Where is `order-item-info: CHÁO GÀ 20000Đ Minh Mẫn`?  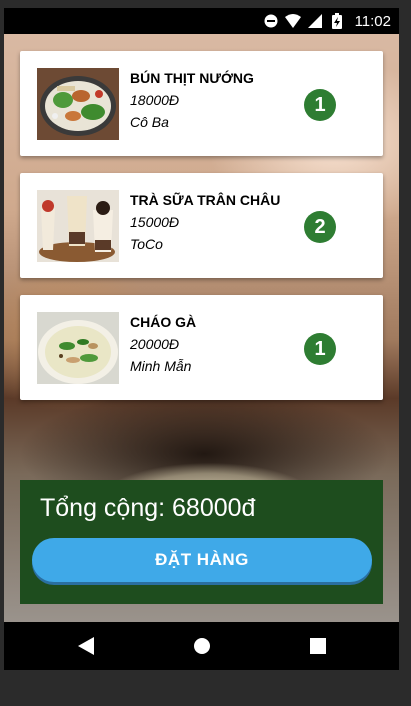 order-item-info: CHÁO GÀ 20000Đ Minh Mẫn is located at coordinates (163, 344).